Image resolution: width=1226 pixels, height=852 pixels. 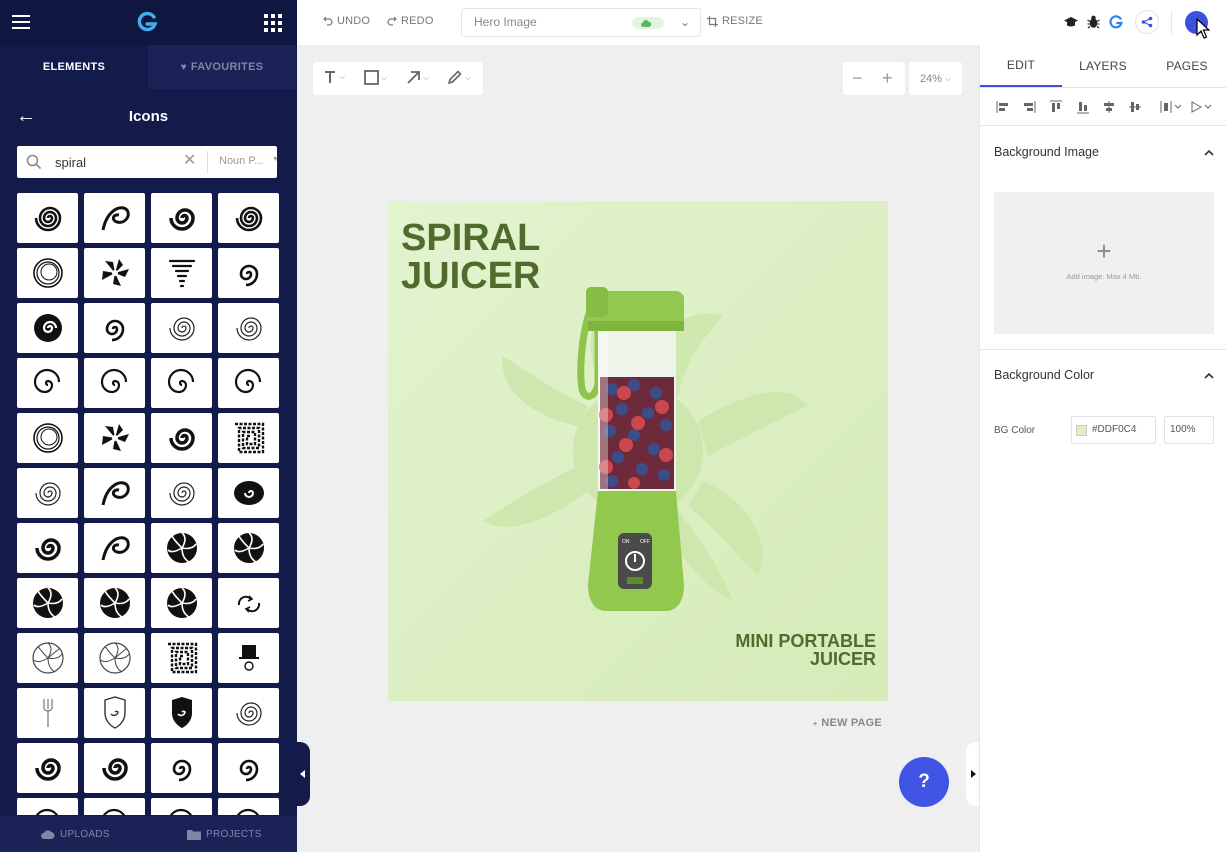 I want to click on align-right-icon, so click(x=1029, y=107).